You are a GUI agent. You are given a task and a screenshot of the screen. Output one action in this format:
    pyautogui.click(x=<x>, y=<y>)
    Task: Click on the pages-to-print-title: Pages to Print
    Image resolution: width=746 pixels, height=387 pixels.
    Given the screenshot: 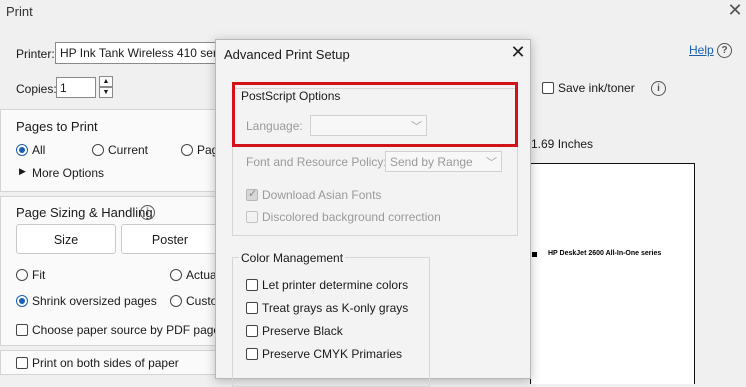 What is the action you would take?
    pyautogui.click(x=57, y=126)
    